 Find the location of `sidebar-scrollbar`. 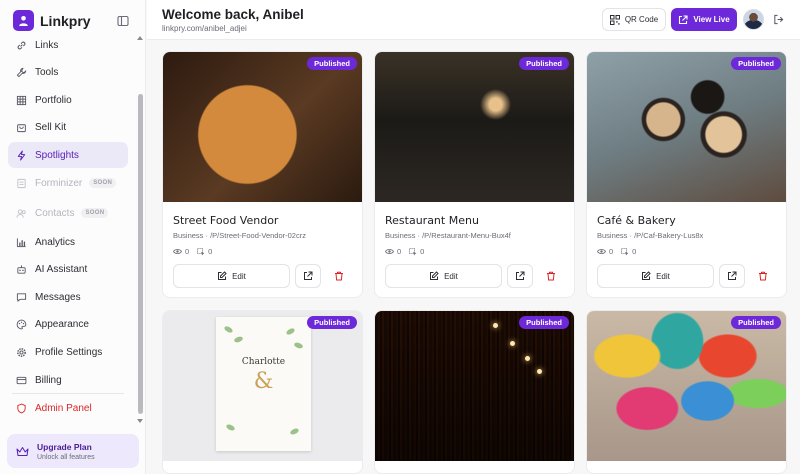

sidebar-scrollbar is located at coordinates (140, 230).